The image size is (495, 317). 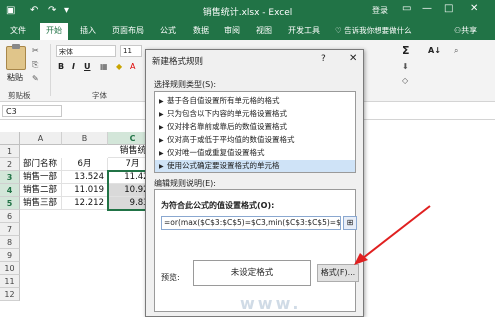 I want to click on annotation-arrow, so click(x=392, y=235).